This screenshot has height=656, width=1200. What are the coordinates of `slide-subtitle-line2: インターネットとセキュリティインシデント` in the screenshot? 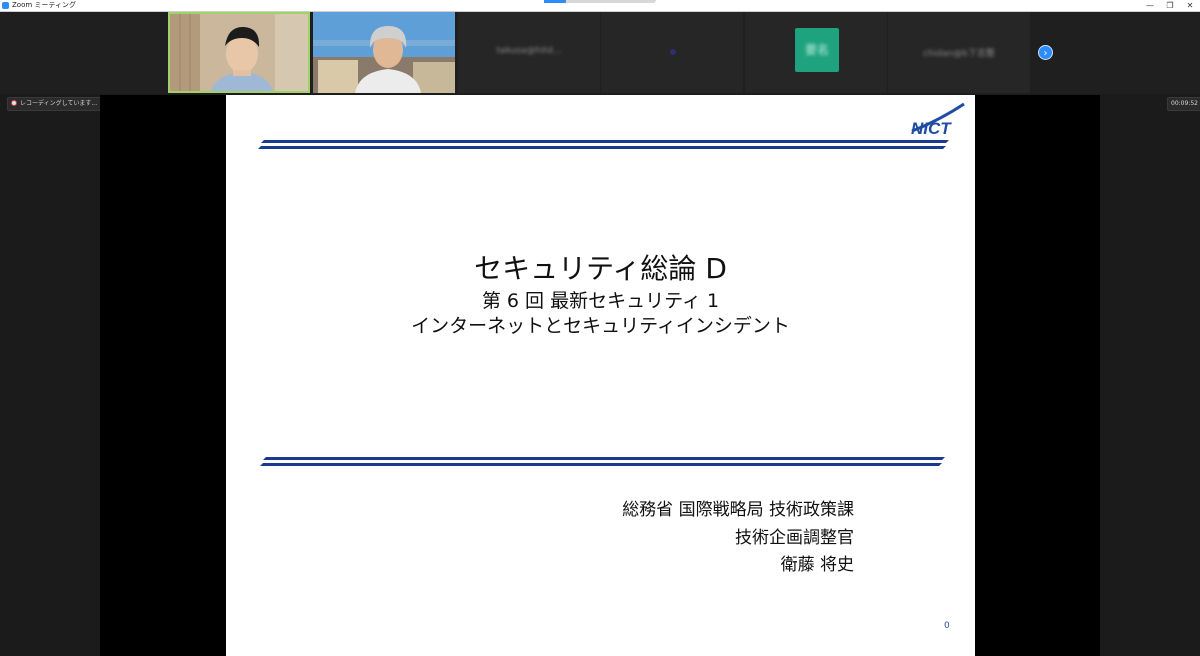 It's located at (600, 326).